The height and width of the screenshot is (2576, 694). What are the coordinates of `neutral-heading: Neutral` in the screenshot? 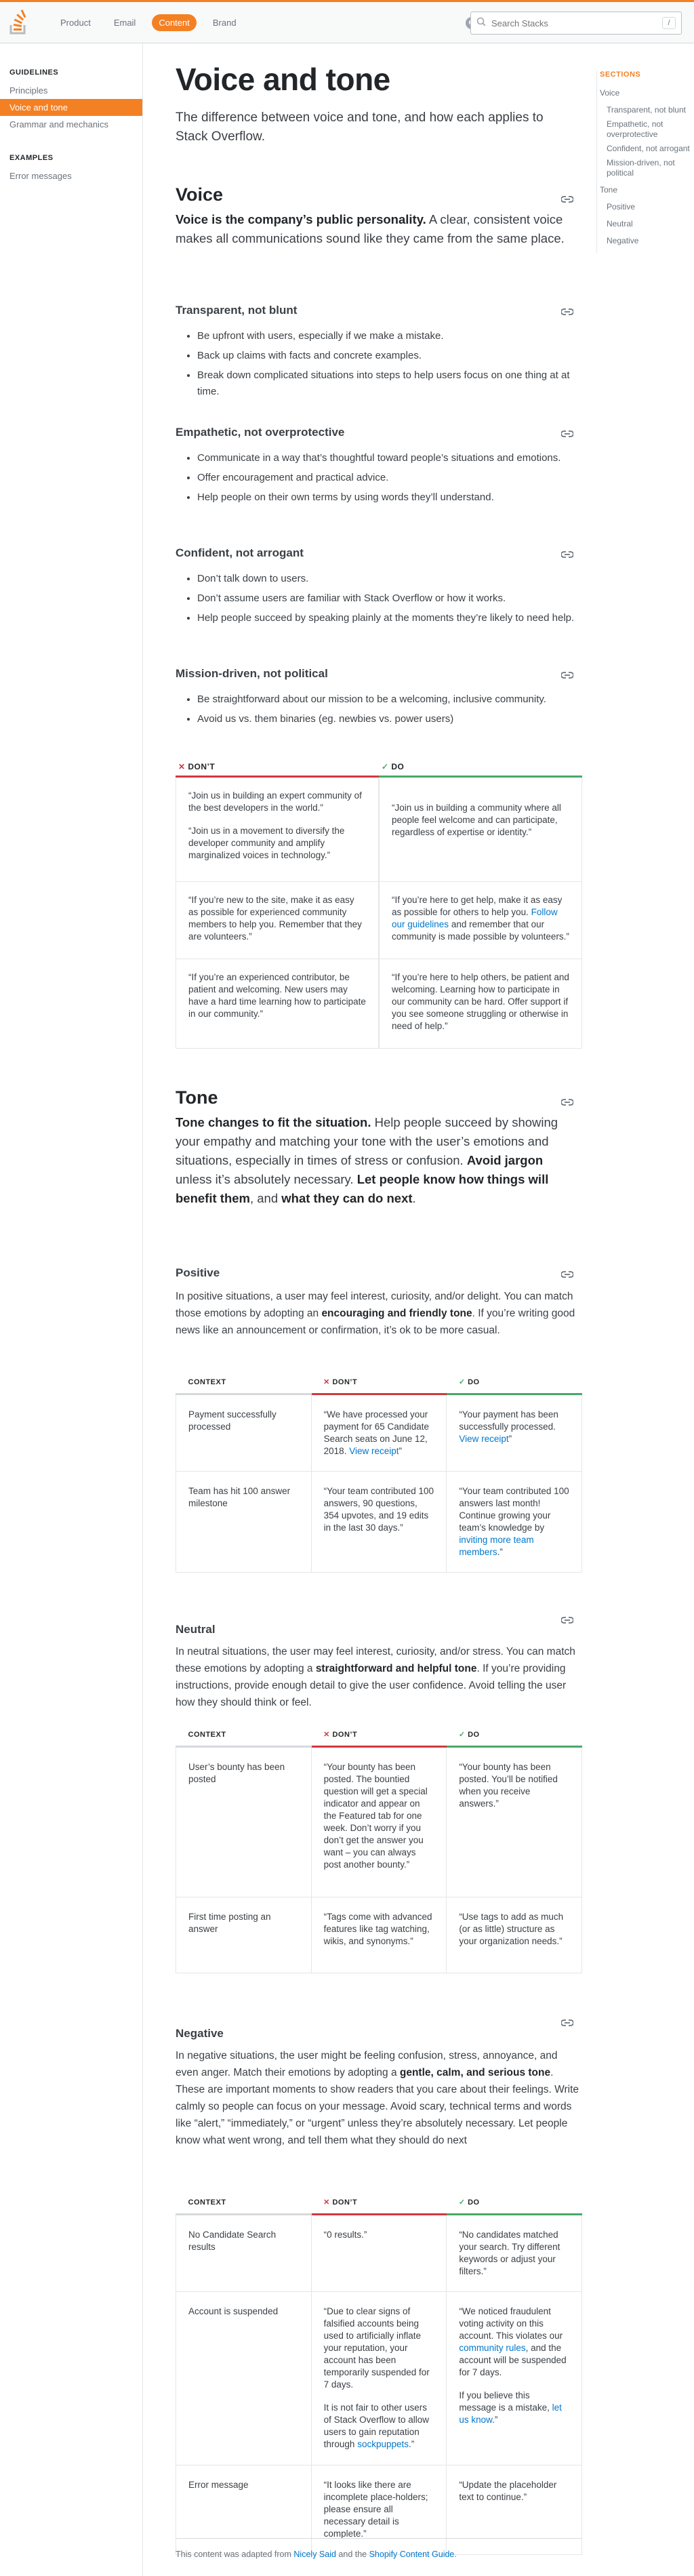 It's located at (196, 1629).